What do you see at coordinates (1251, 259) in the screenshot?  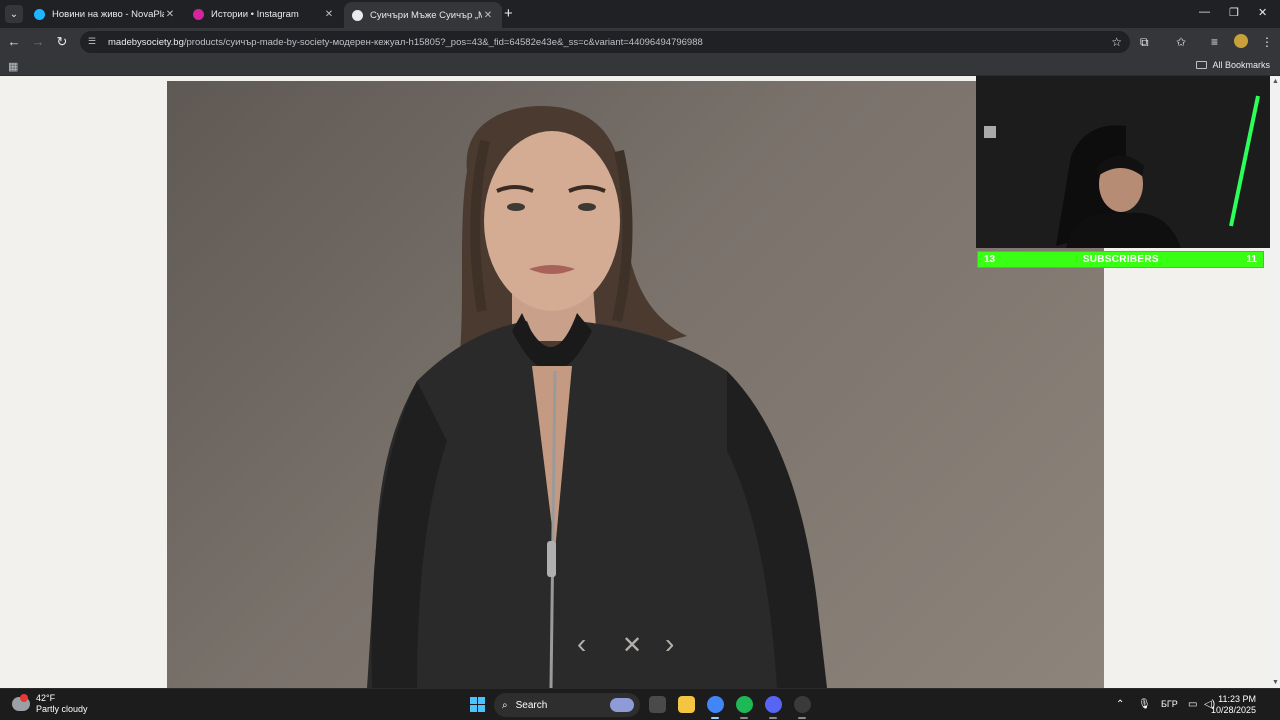 I see `subscriber-right-count: 11` at bounding box center [1251, 259].